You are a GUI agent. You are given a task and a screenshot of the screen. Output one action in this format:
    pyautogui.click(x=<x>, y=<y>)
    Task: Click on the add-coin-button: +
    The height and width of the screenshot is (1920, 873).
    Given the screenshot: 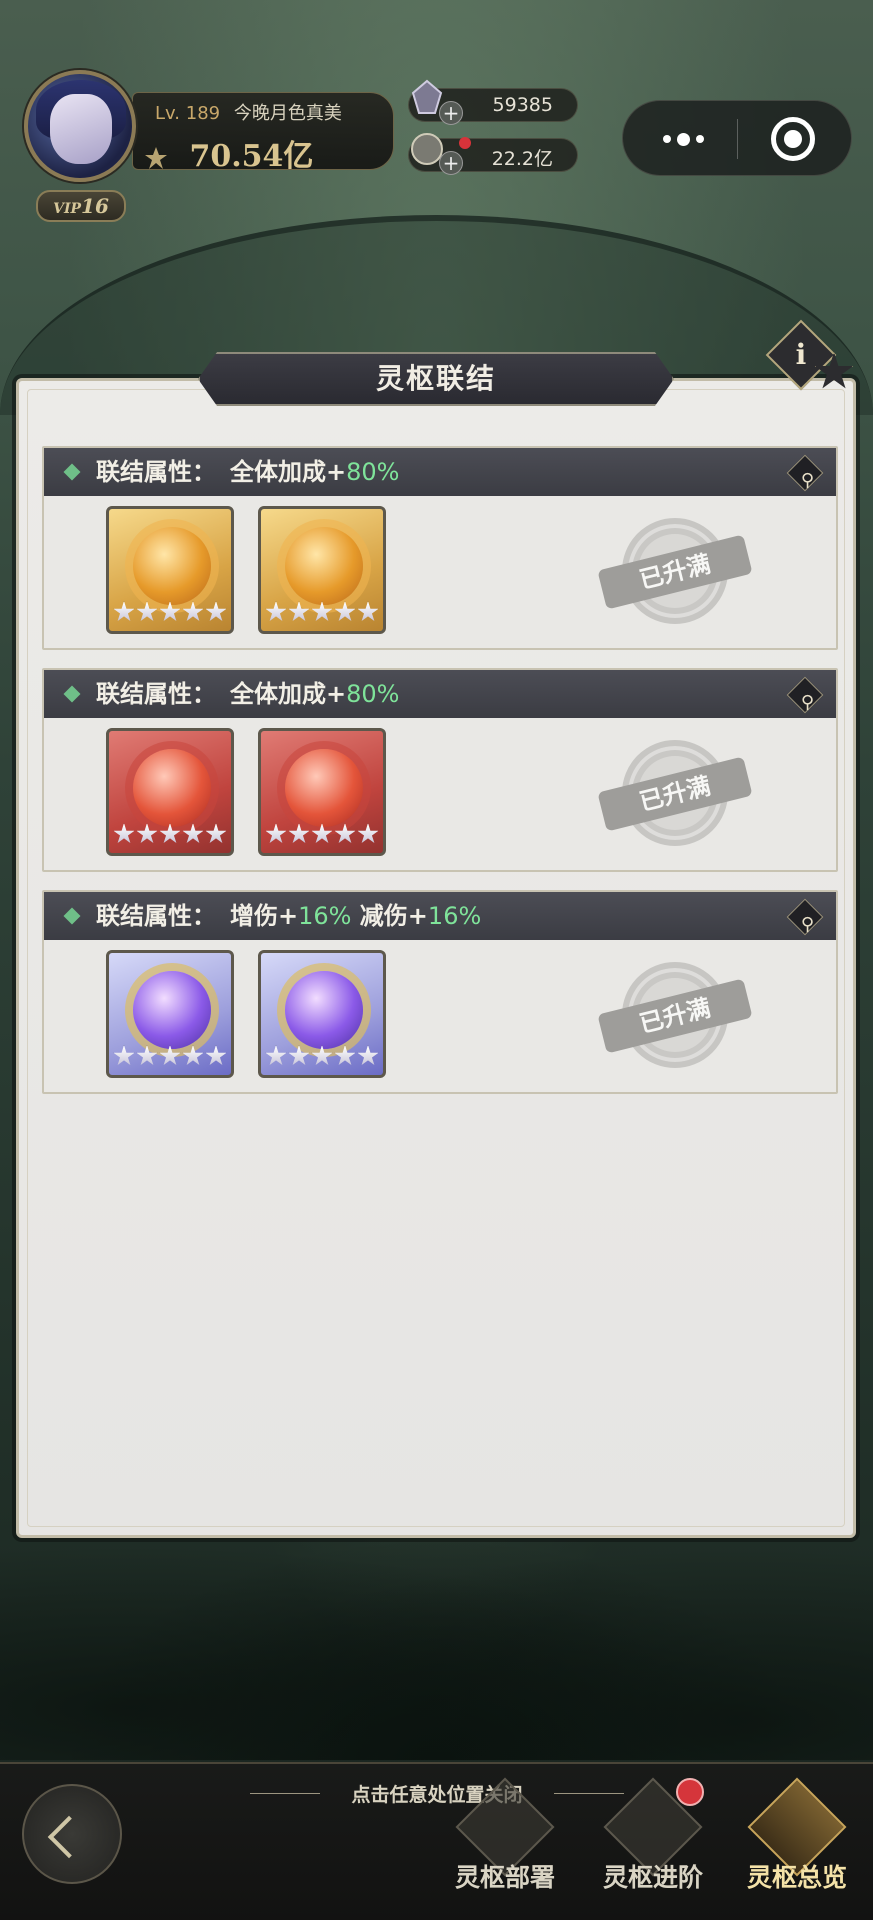 What is the action you would take?
    pyautogui.click(x=451, y=163)
    